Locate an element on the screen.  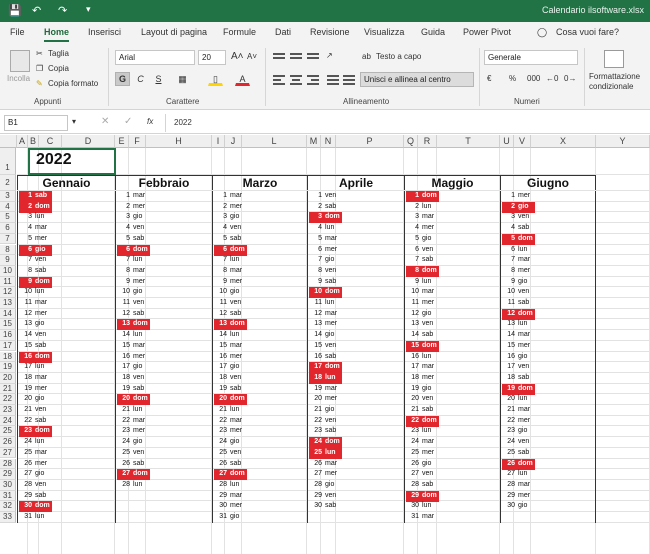
day-cell: 16 sab is located at coordinates (325, 357).